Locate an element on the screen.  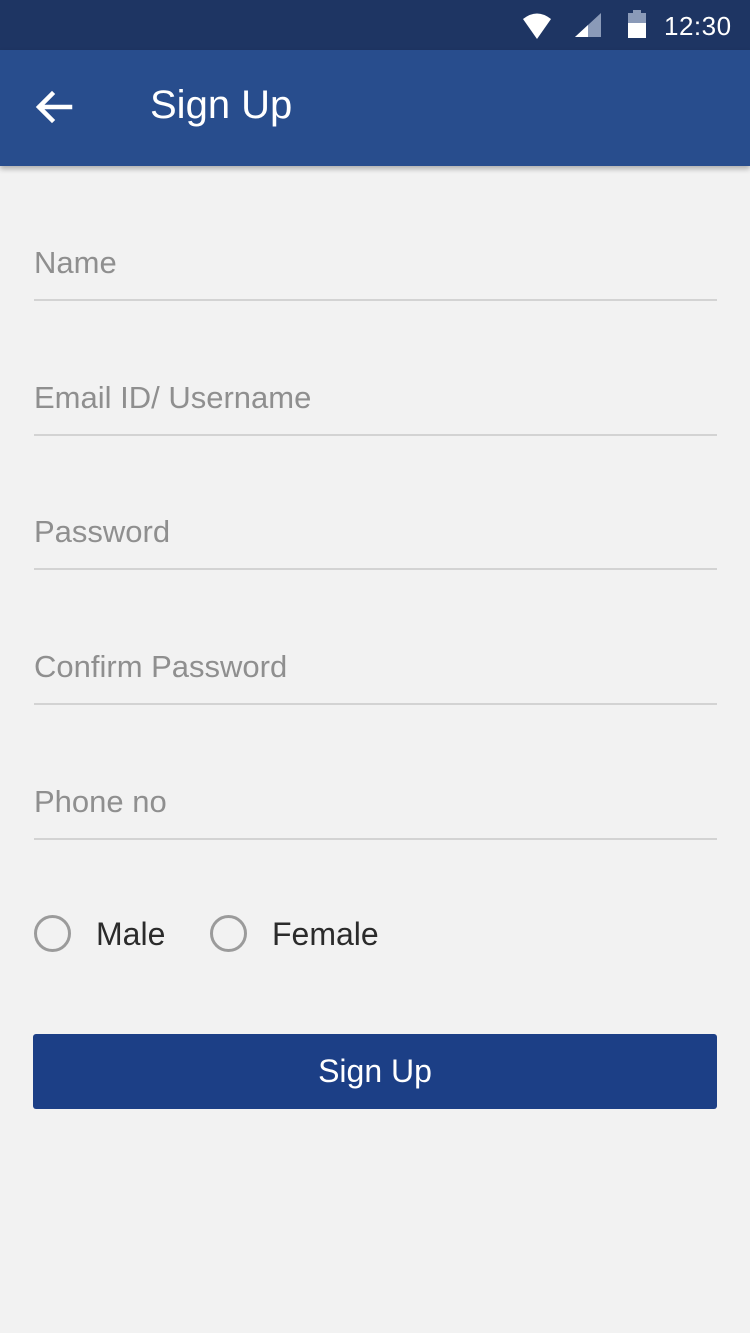
name-input is located at coordinates (375, 263).